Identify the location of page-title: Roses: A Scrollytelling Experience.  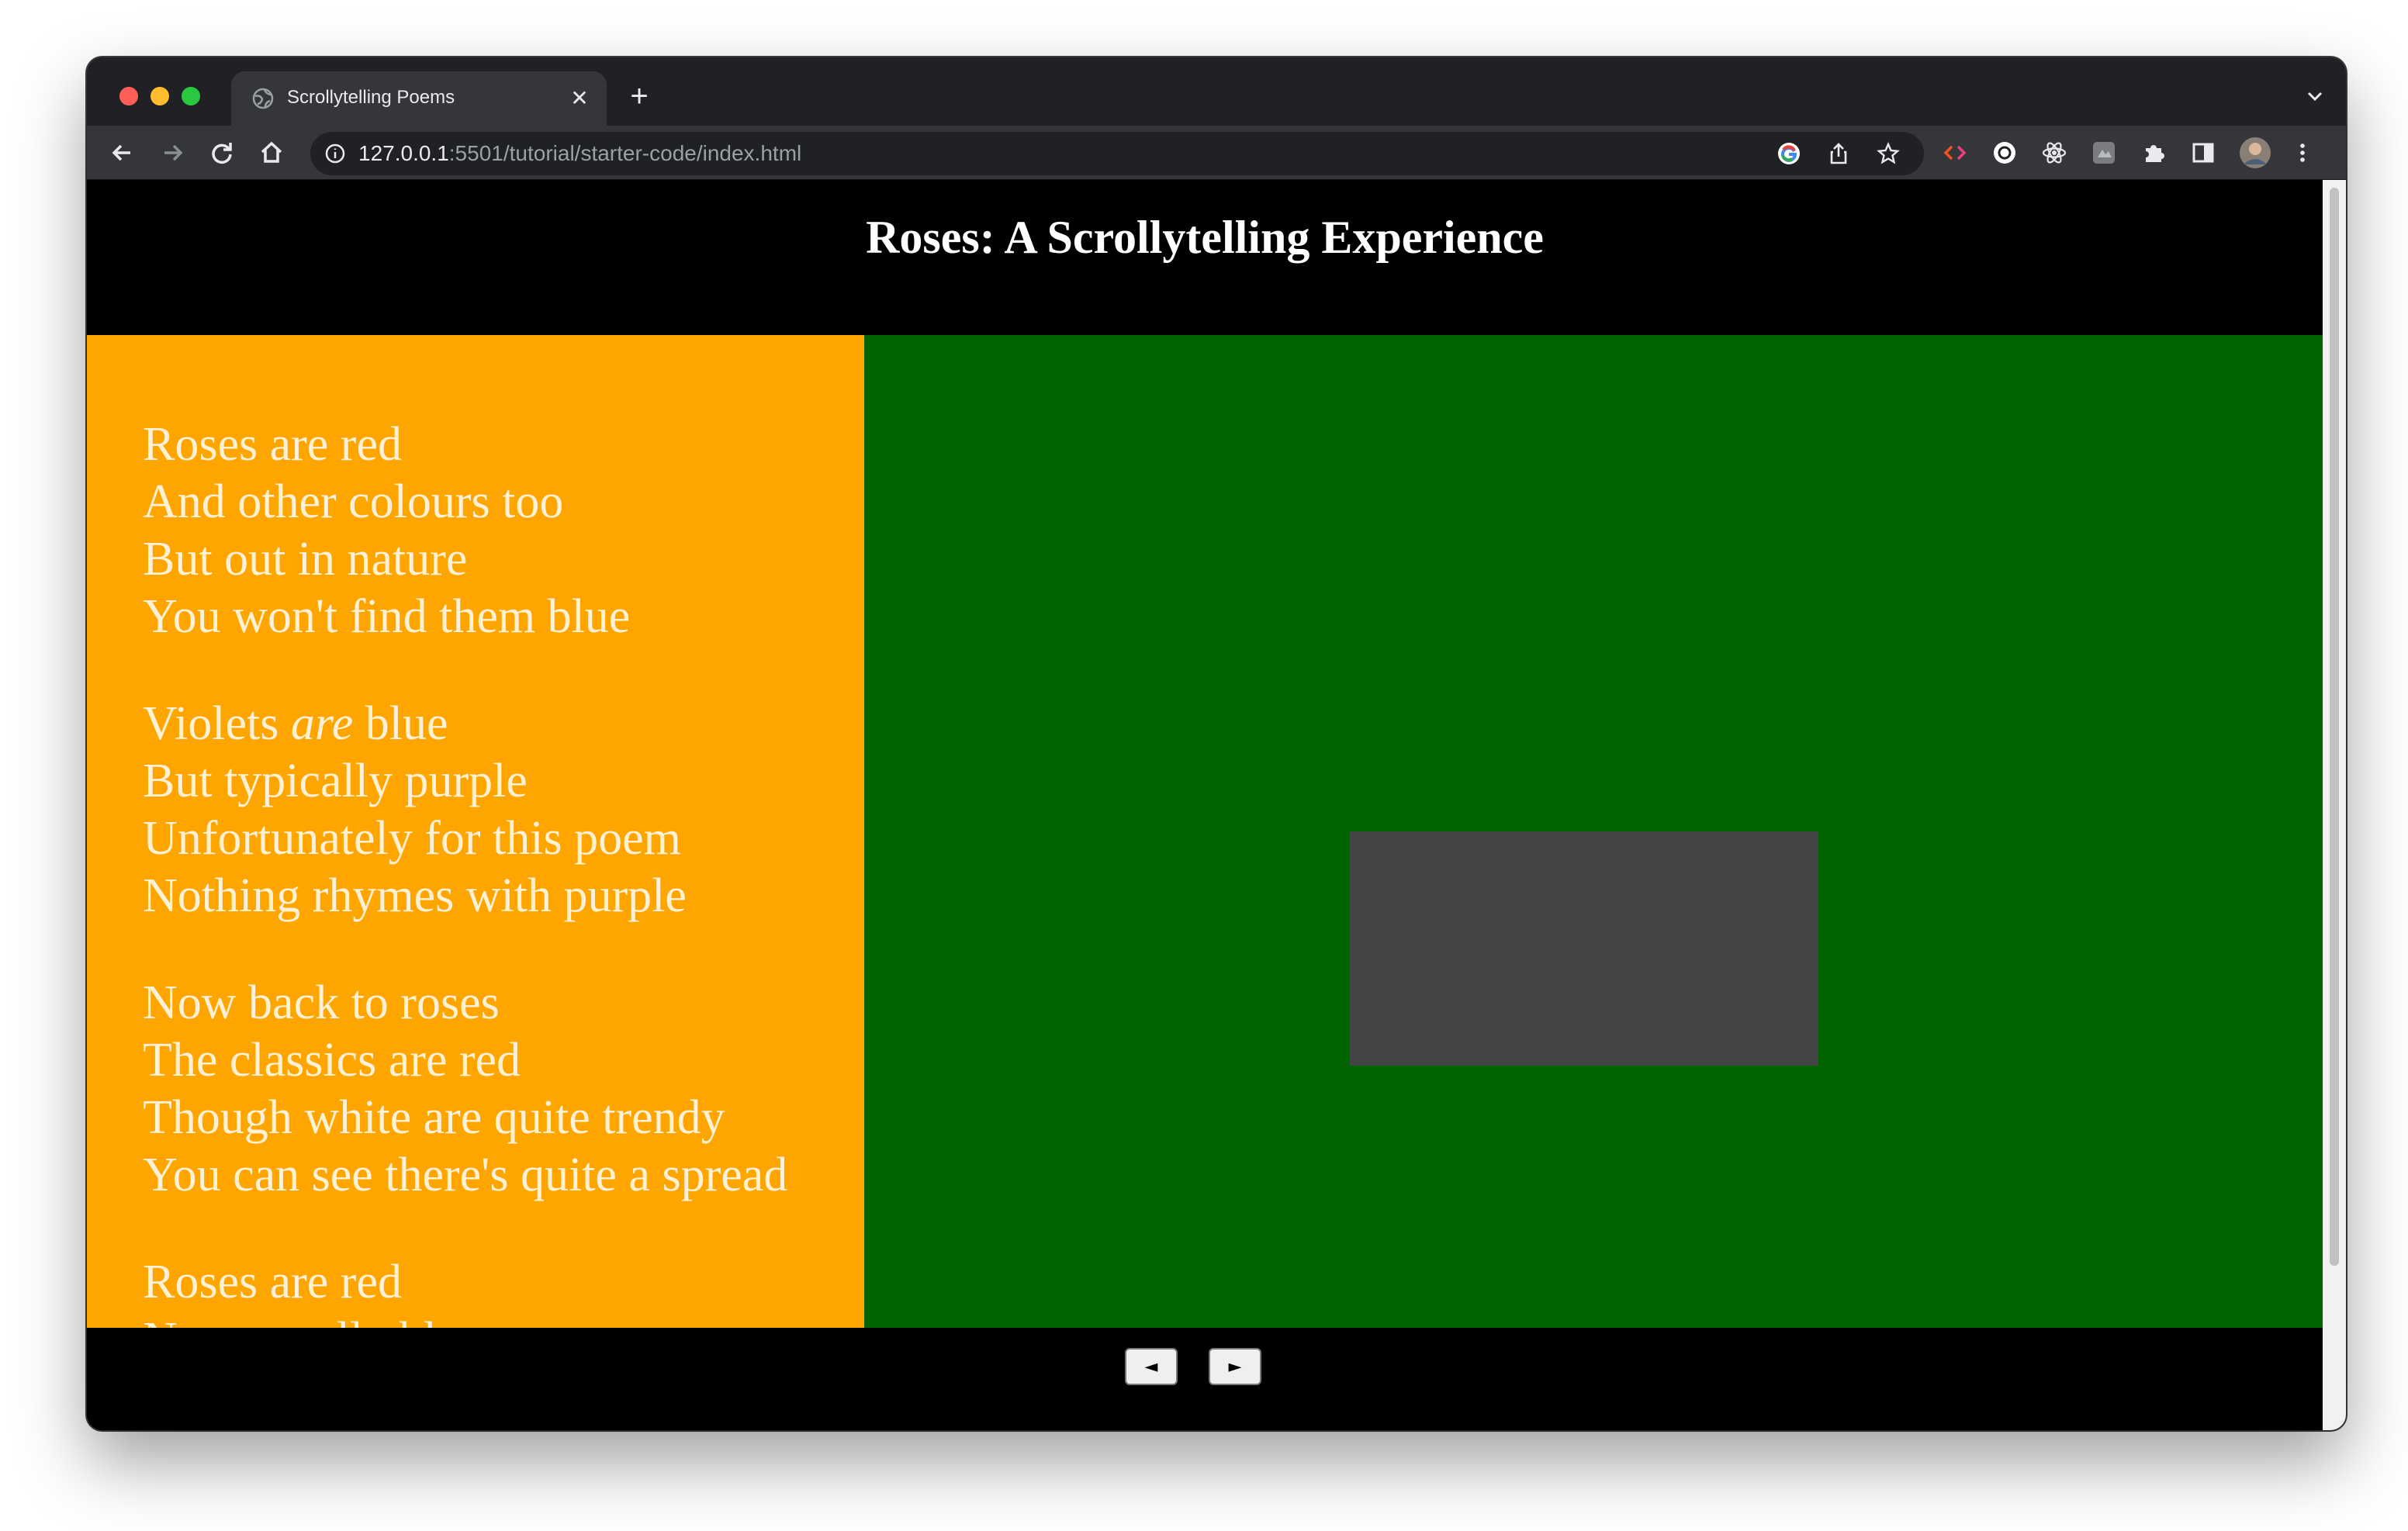
(1205, 237).